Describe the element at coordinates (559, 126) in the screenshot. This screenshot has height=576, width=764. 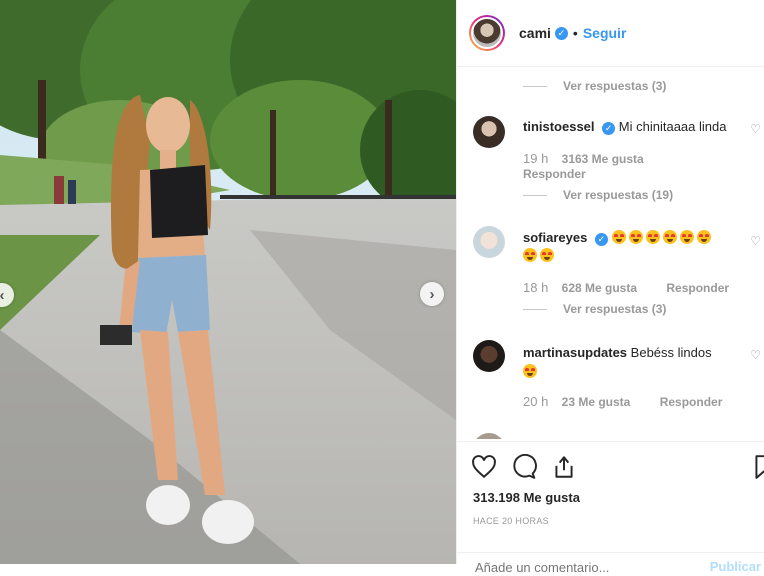
I see `comment-username: tinistoessel` at that location.